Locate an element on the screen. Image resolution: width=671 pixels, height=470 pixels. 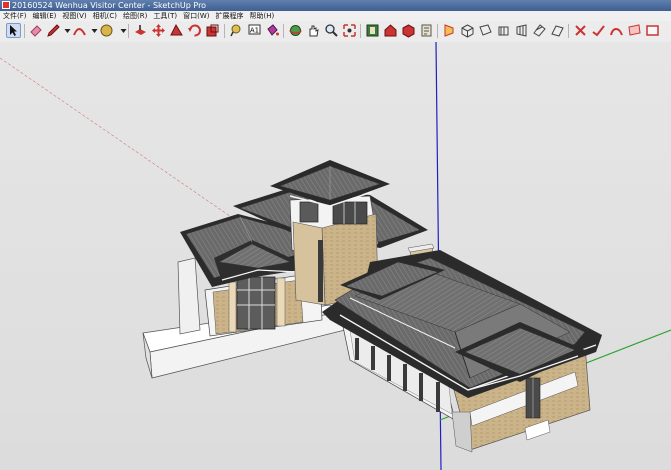
menu-camera: 相机(C) is located at coordinates (105, 16).